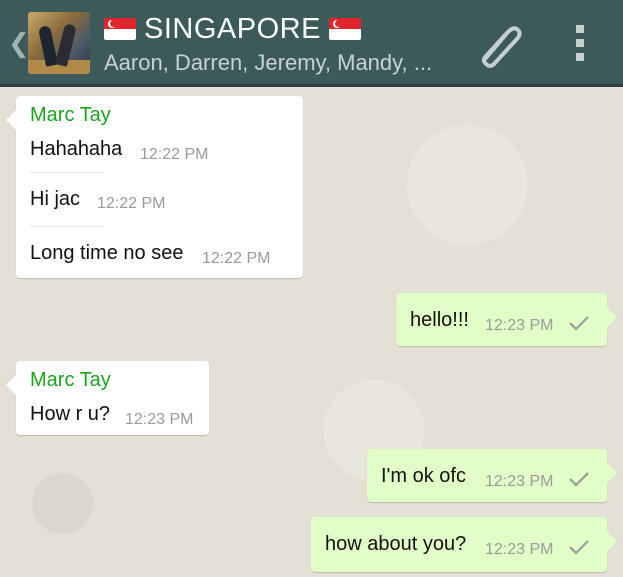  Describe the element at coordinates (439, 320) in the screenshot. I see `message-text: hello!!!` at that location.